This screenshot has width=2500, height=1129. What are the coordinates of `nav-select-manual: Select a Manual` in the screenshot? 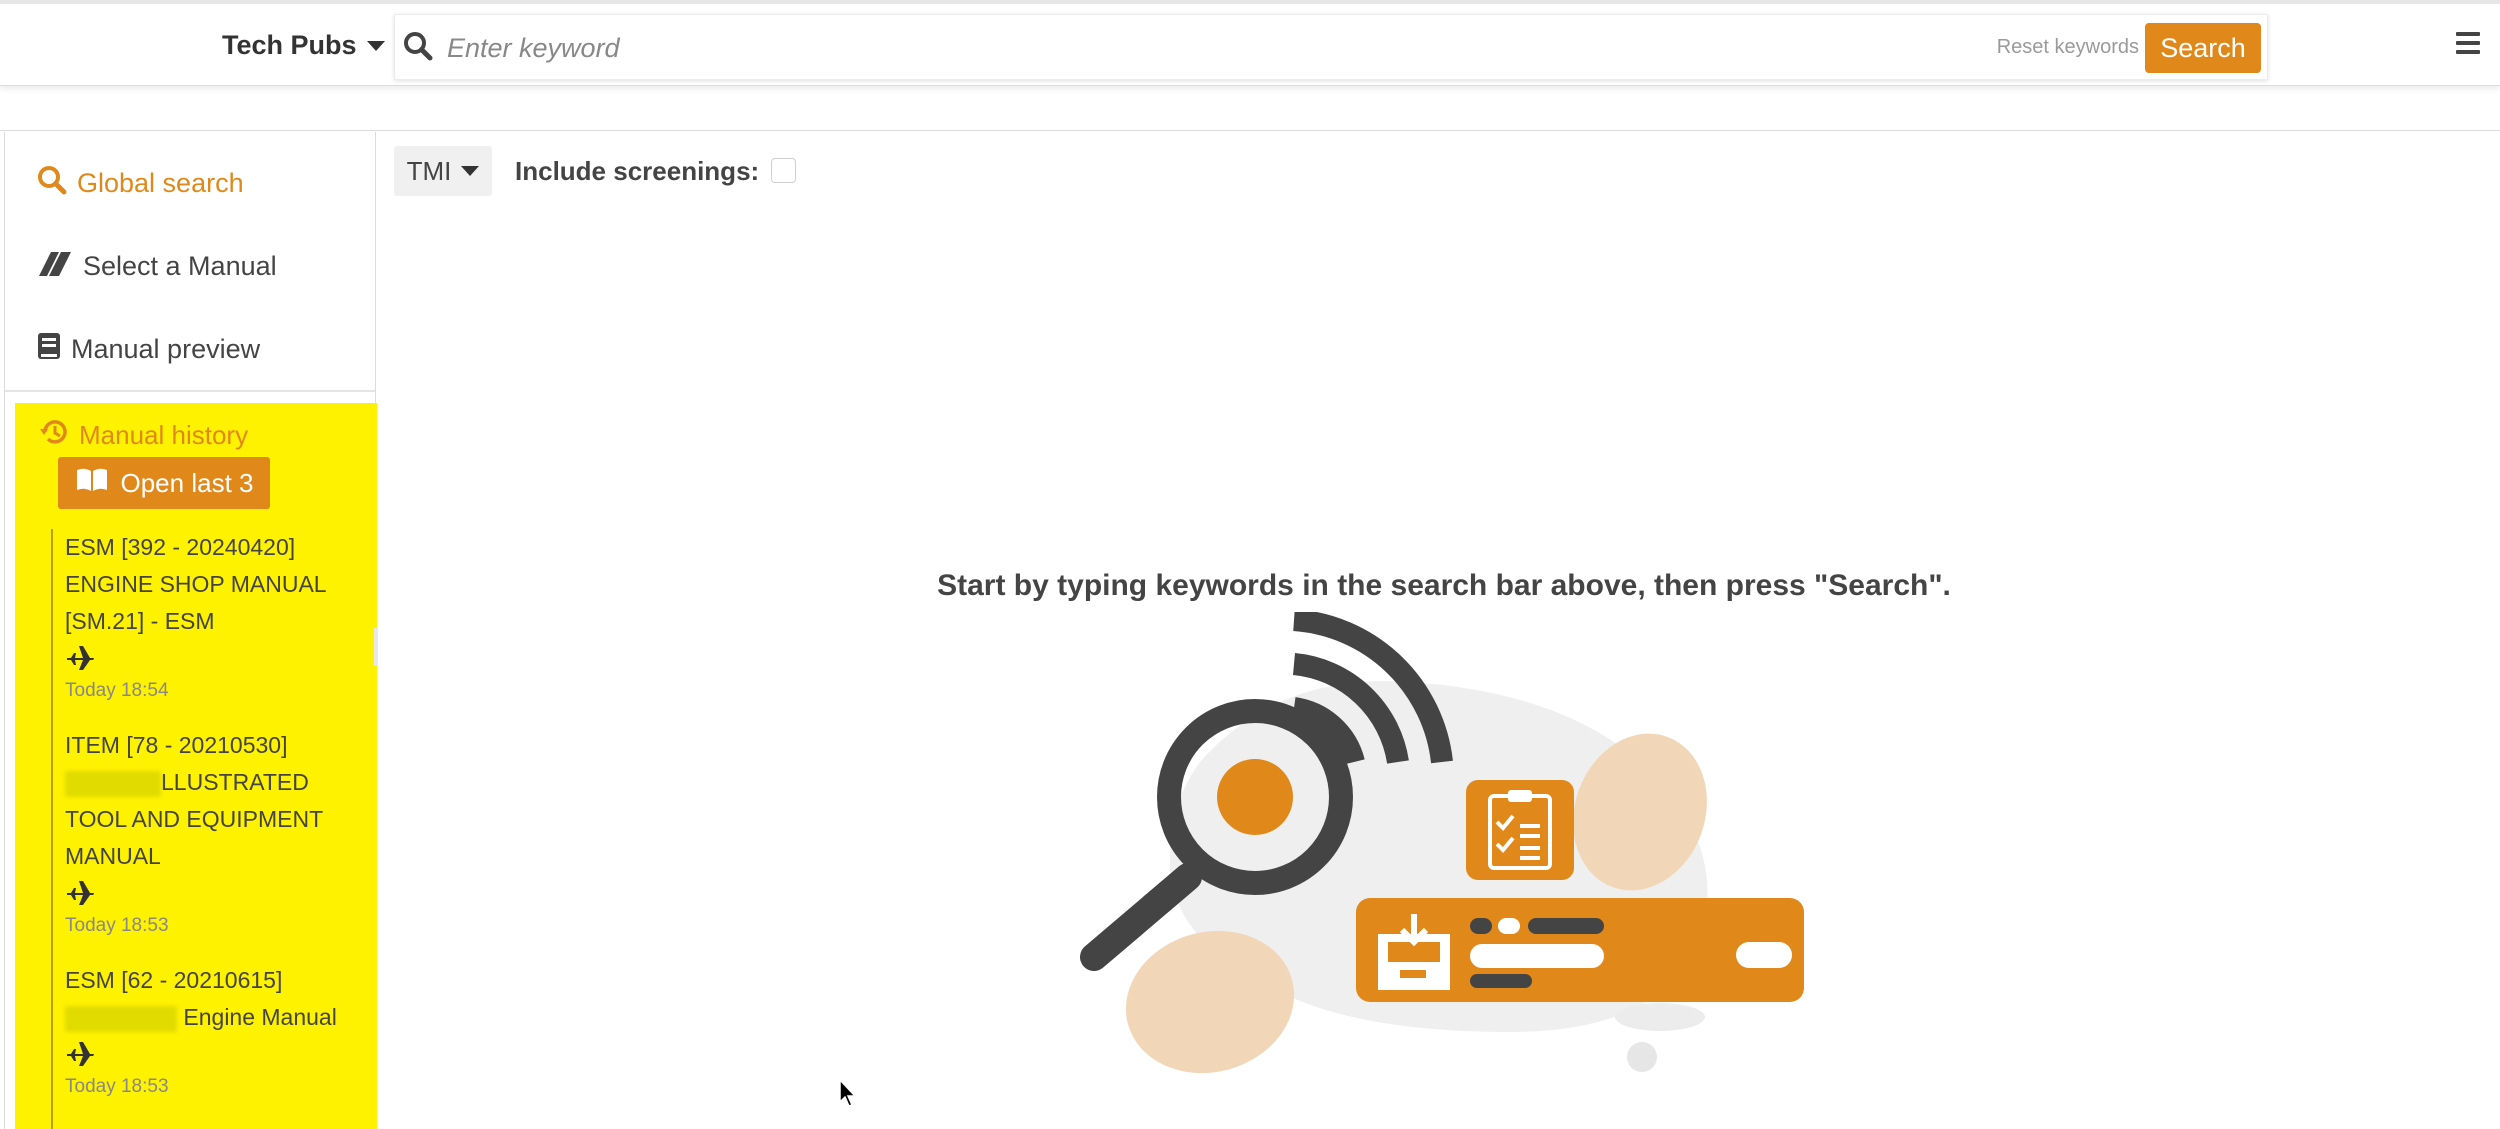 It's located at (157, 266).